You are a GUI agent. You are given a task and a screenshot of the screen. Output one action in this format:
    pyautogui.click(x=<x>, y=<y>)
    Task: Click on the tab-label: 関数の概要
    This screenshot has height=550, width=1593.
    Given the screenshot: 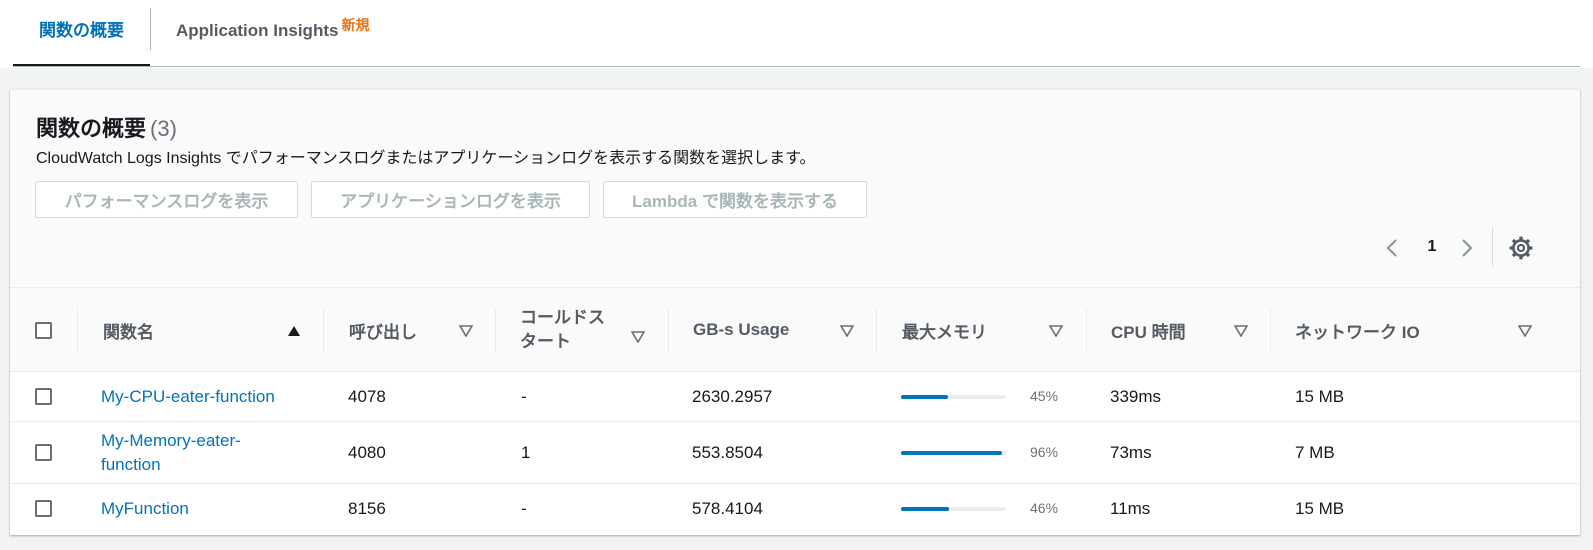 What is the action you would take?
    pyautogui.click(x=81, y=30)
    